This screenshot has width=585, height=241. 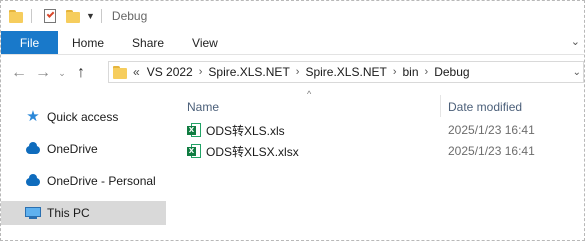 What do you see at coordinates (440, 106) in the screenshot?
I see `column-divider` at bounding box center [440, 106].